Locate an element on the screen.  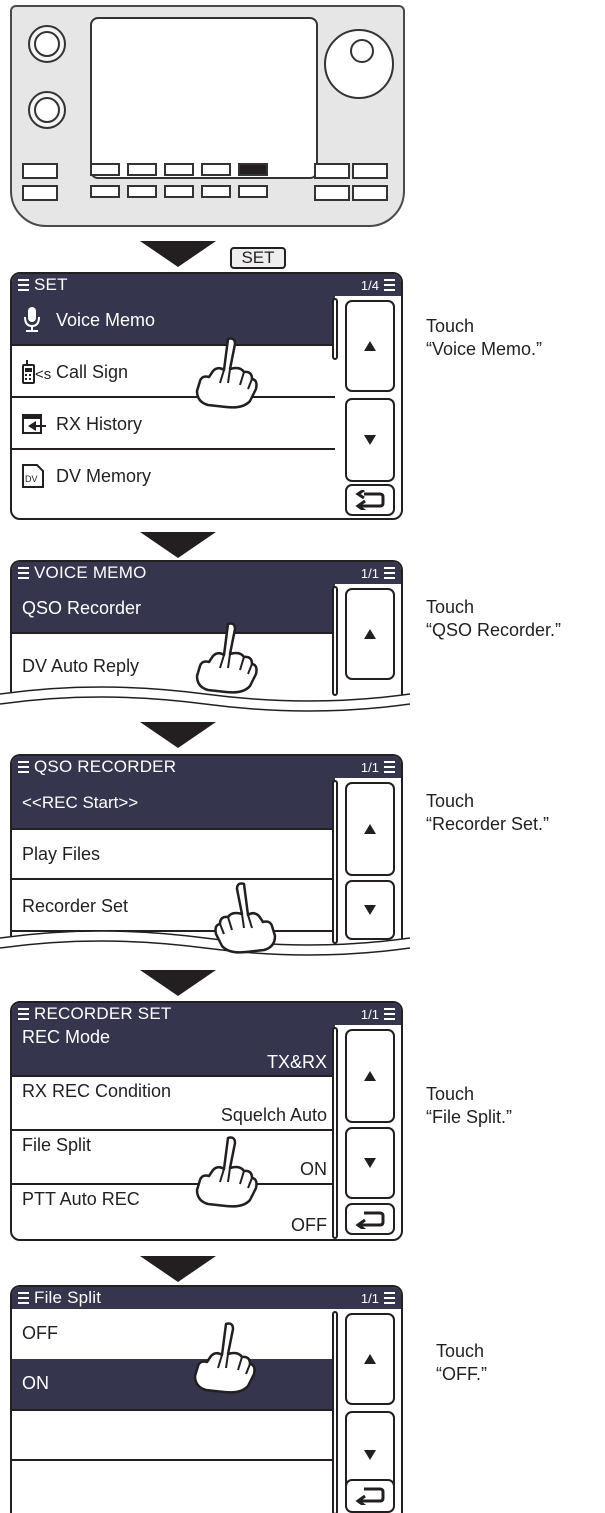
main-dial is located at coordinates (359, 64).